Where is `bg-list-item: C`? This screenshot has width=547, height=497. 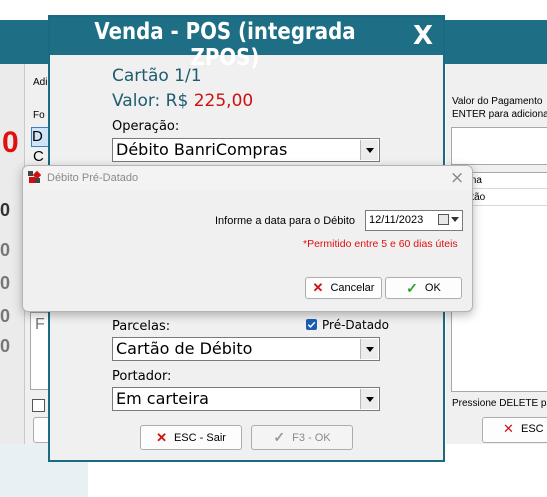
bg-list-item: C is located at coordinates (38, 156).